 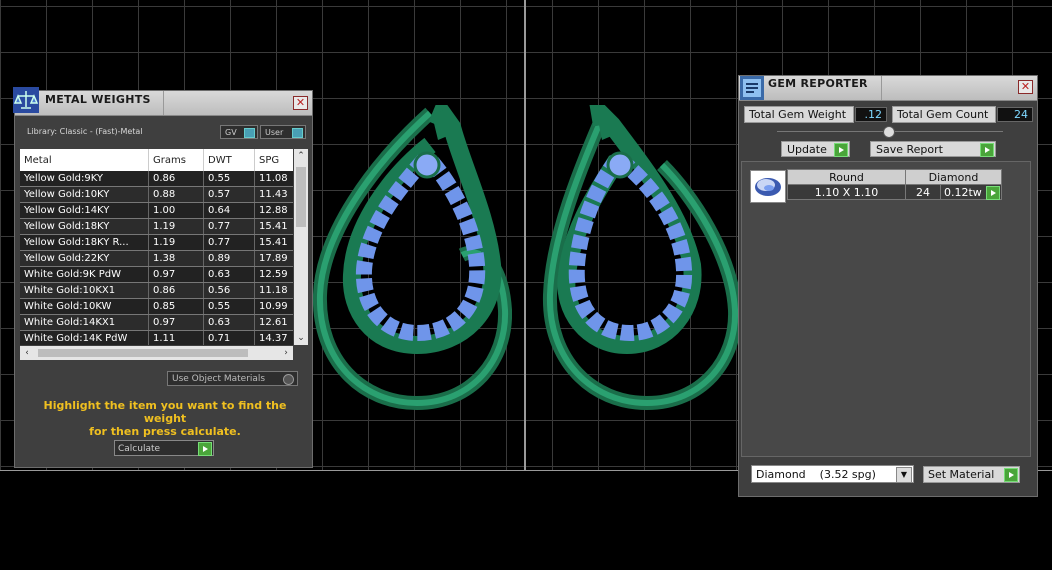 I want to click on cell-dwt: 0.71, so click(x=229, y=337).